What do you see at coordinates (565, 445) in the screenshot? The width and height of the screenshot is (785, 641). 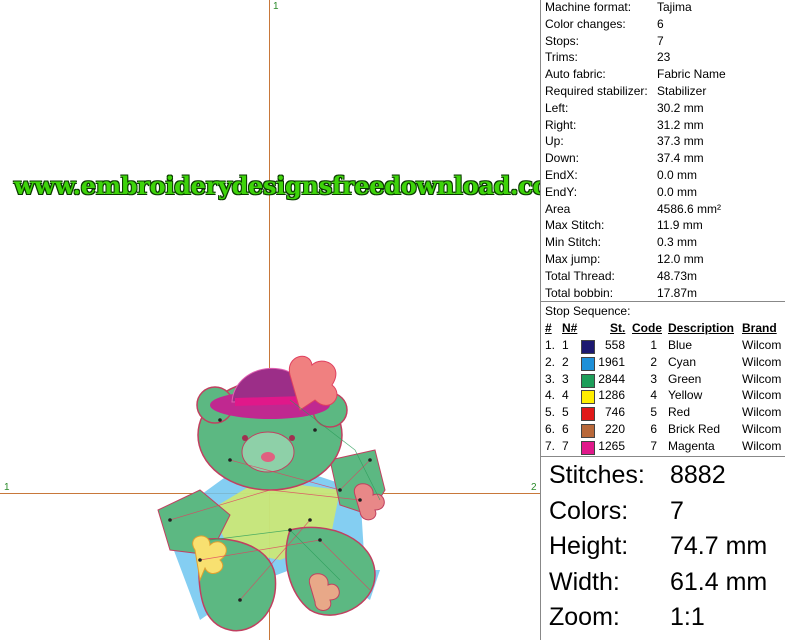 I see `row-n: 7` at bounding box center [565, 445].